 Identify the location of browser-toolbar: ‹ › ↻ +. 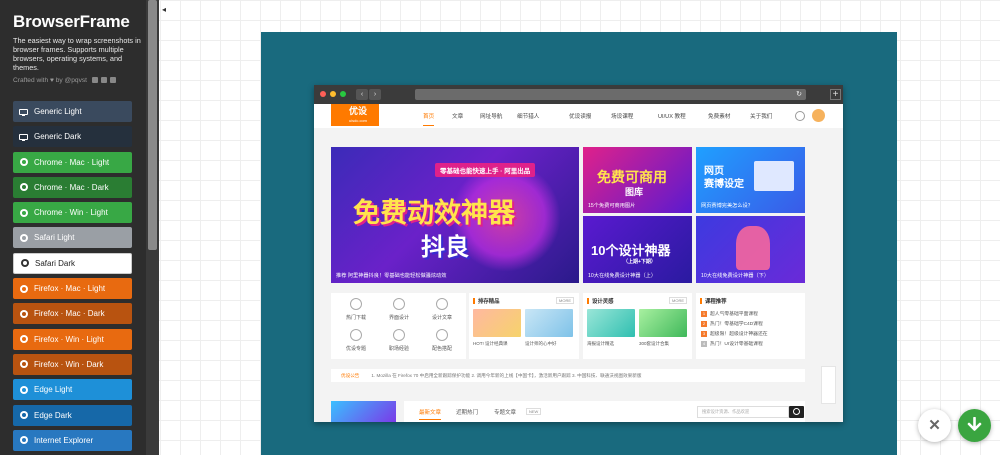
(578, 94).